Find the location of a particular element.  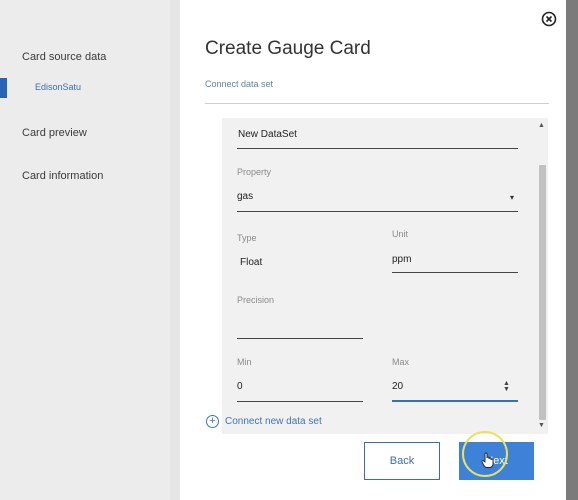

property-select: gas is located at coordinates (245, 196).